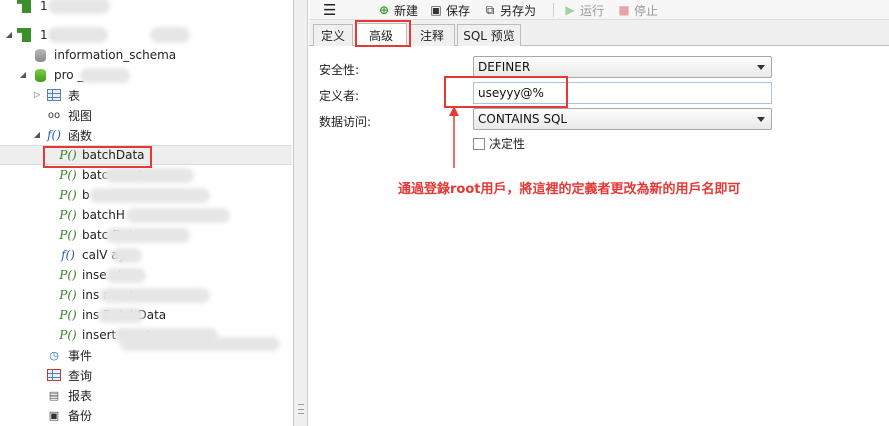 The height and width of the screenshot is (426, 889). Describe the element at coordinates (397, 10) in the screenshot. I see `new-button: ⊕ 新建` at that location.